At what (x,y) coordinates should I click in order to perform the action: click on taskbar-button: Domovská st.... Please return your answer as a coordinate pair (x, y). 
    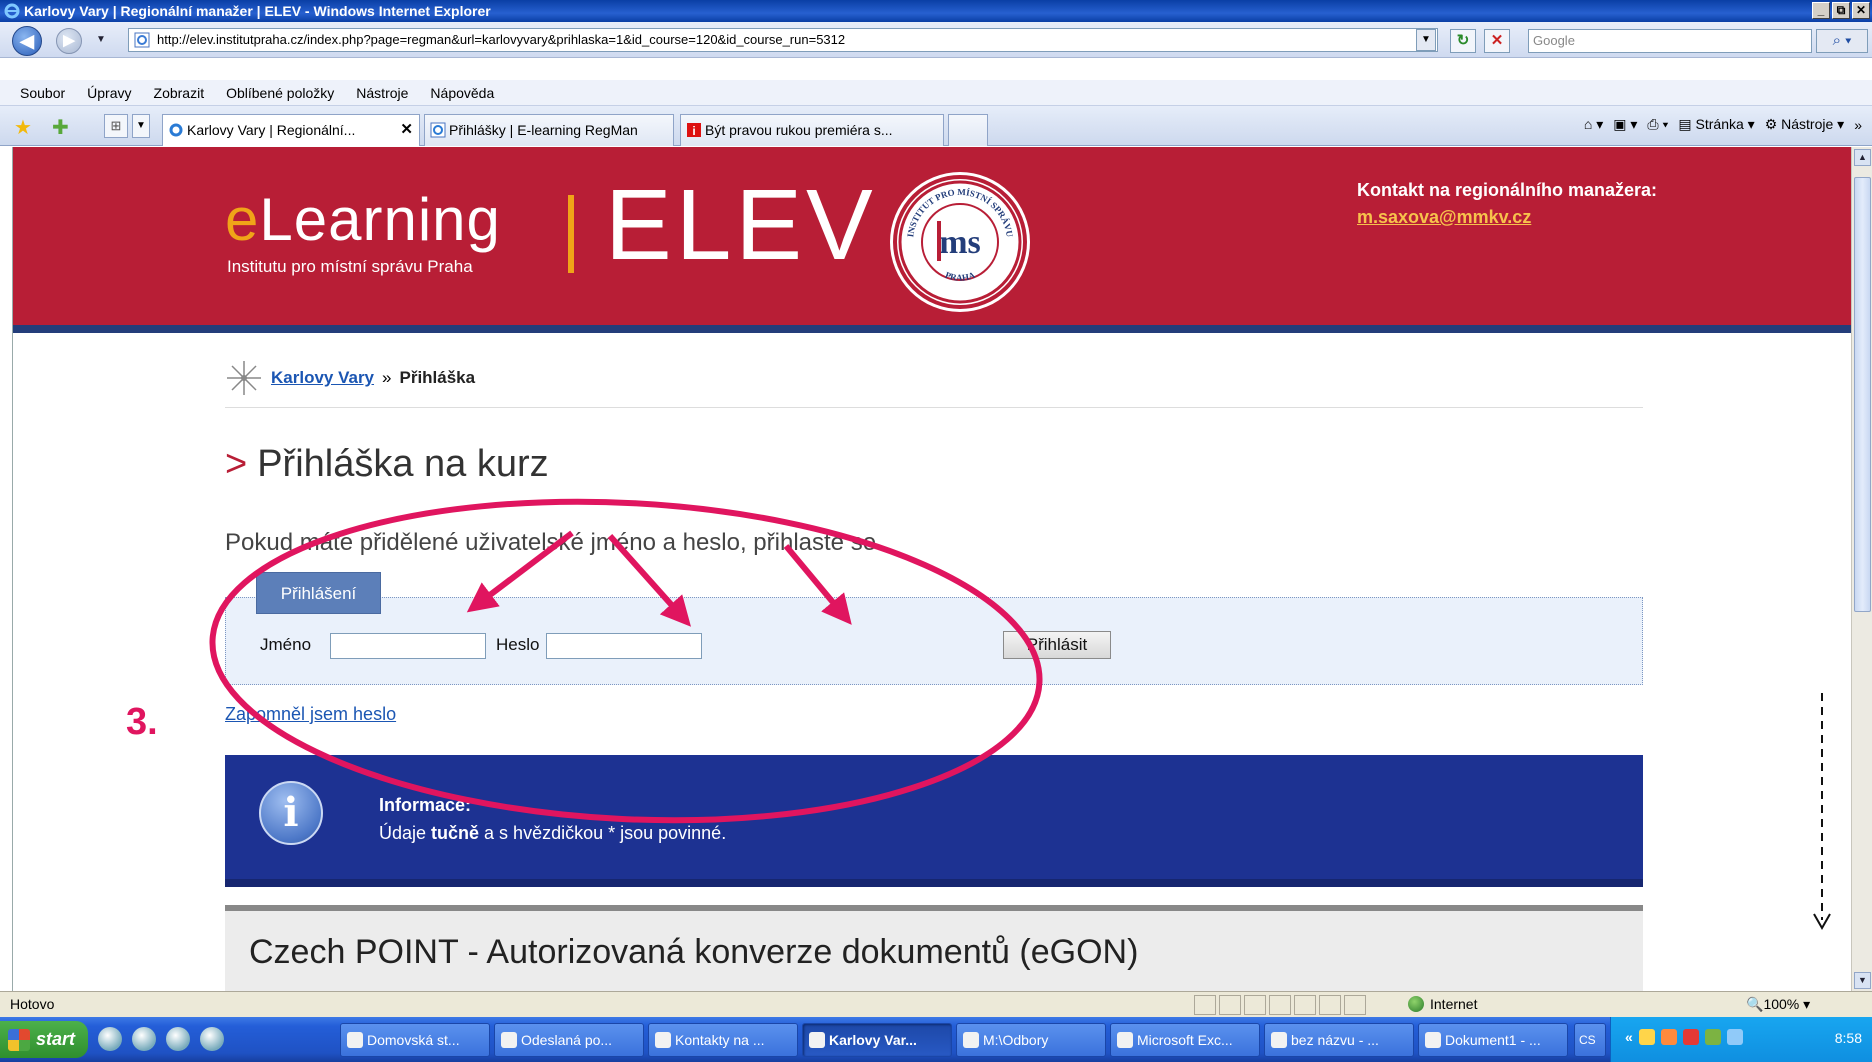
    Looking at the image, I should click on (415, 1040).